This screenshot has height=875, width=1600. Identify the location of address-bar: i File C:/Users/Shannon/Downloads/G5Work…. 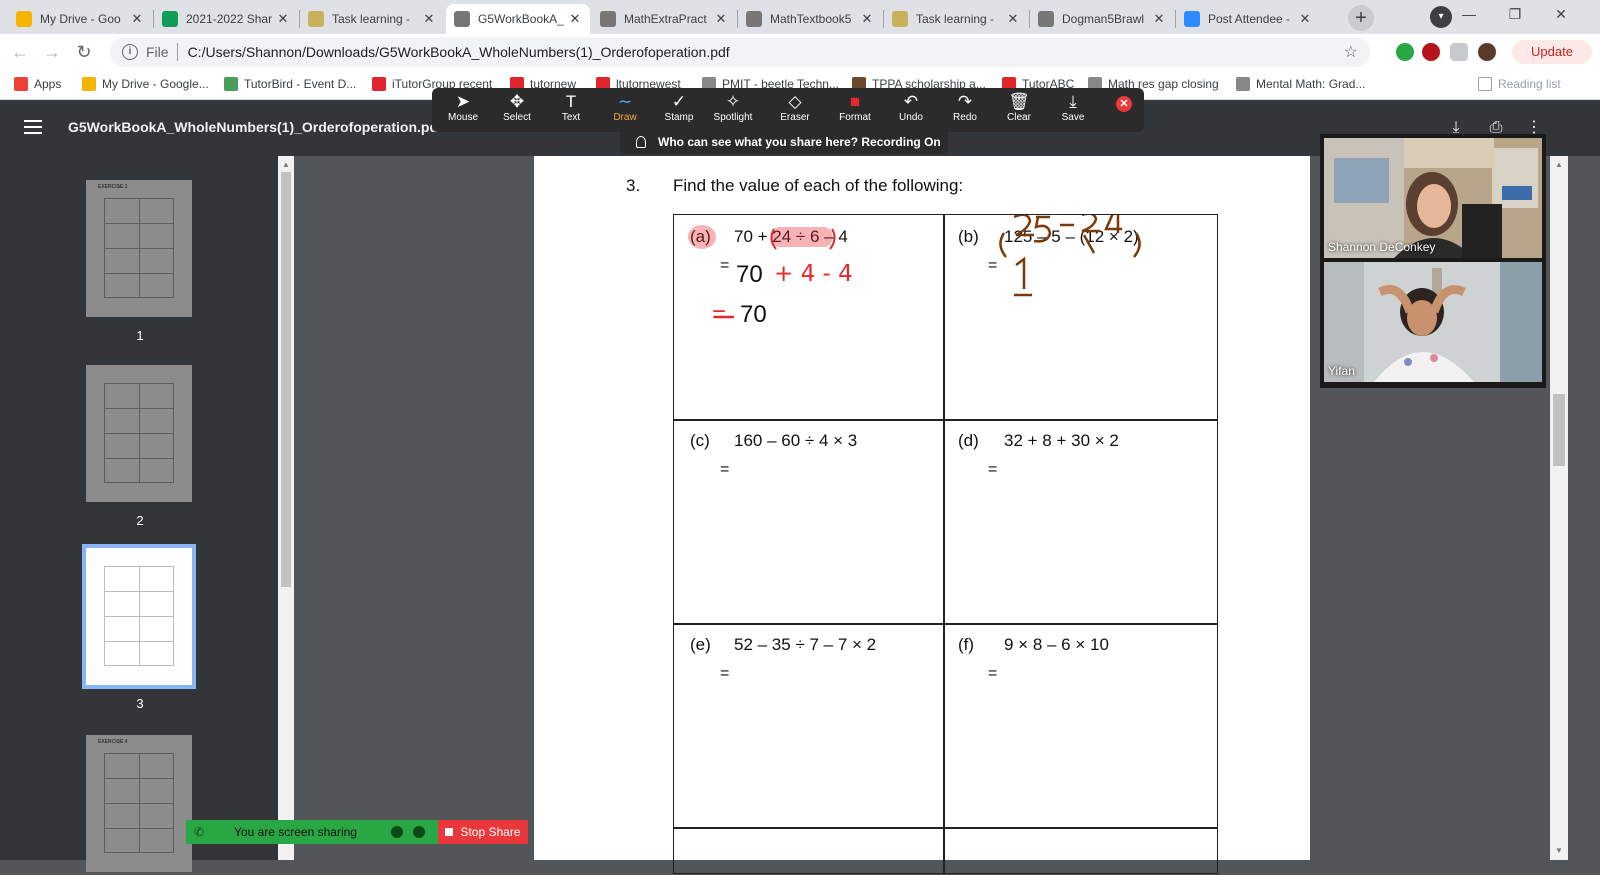
(740, 52).